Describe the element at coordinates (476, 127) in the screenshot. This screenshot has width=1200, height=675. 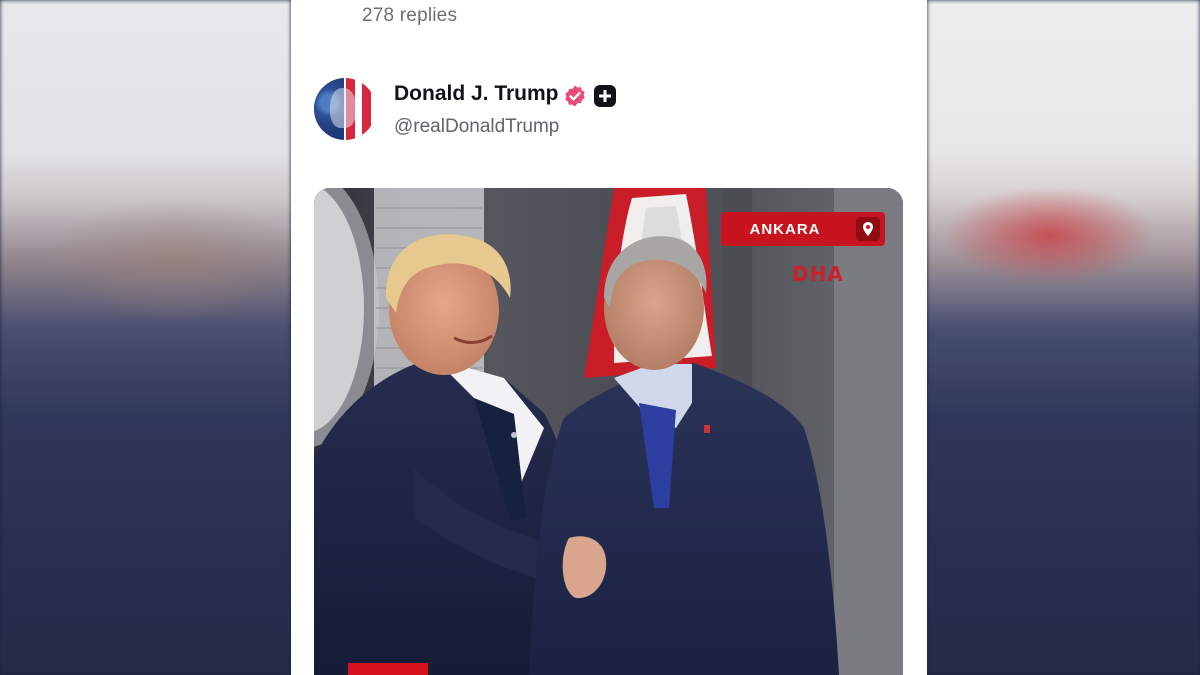
I see `author-handle: @realDonaldTrump` at that location.